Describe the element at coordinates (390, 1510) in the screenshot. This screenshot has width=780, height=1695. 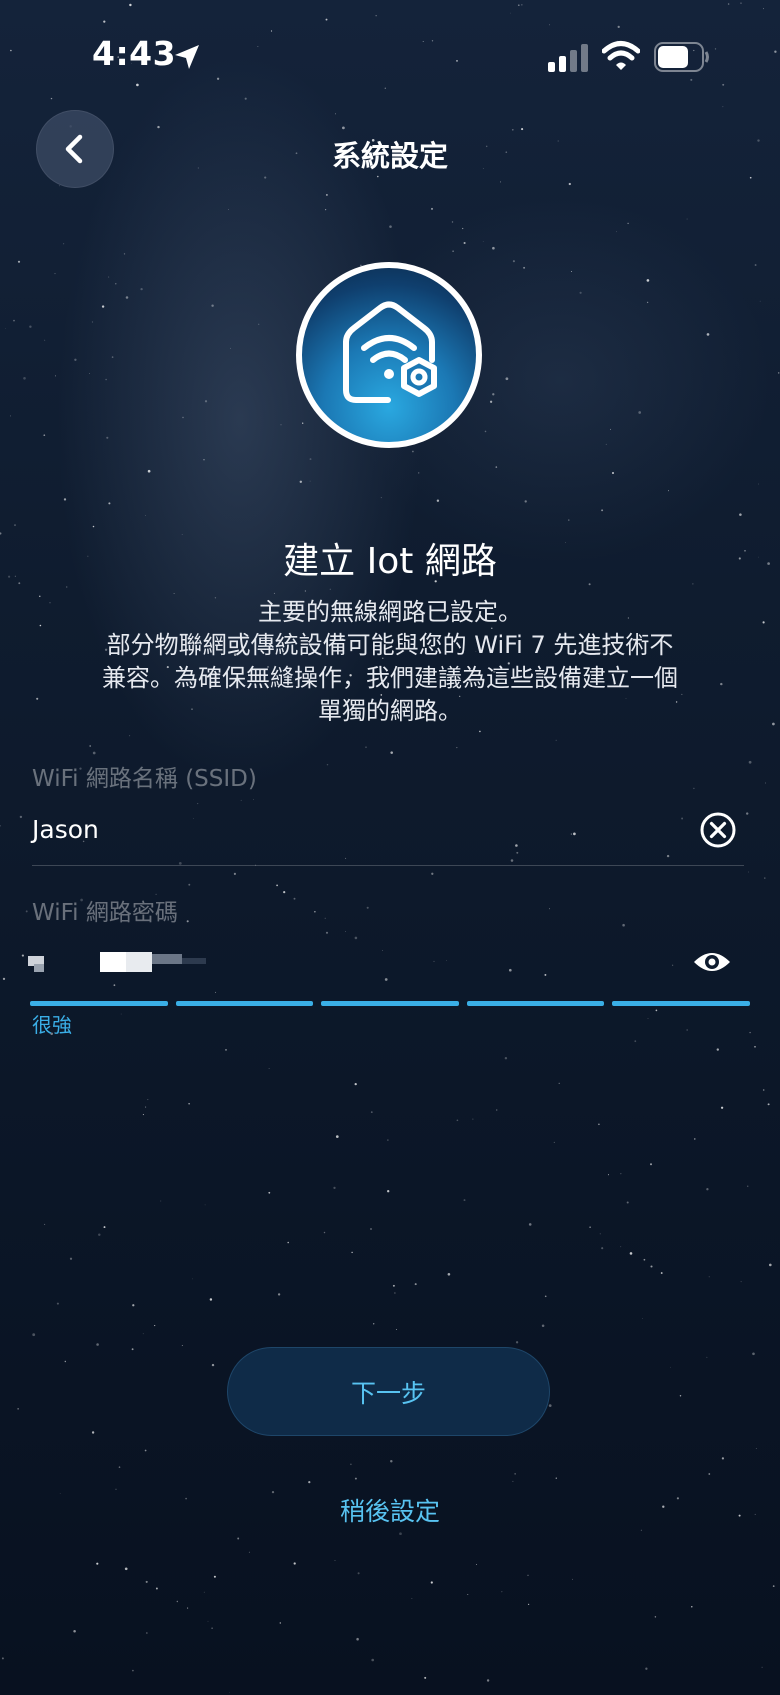
I see `set-up-later-link: 稍後設定` at that location.